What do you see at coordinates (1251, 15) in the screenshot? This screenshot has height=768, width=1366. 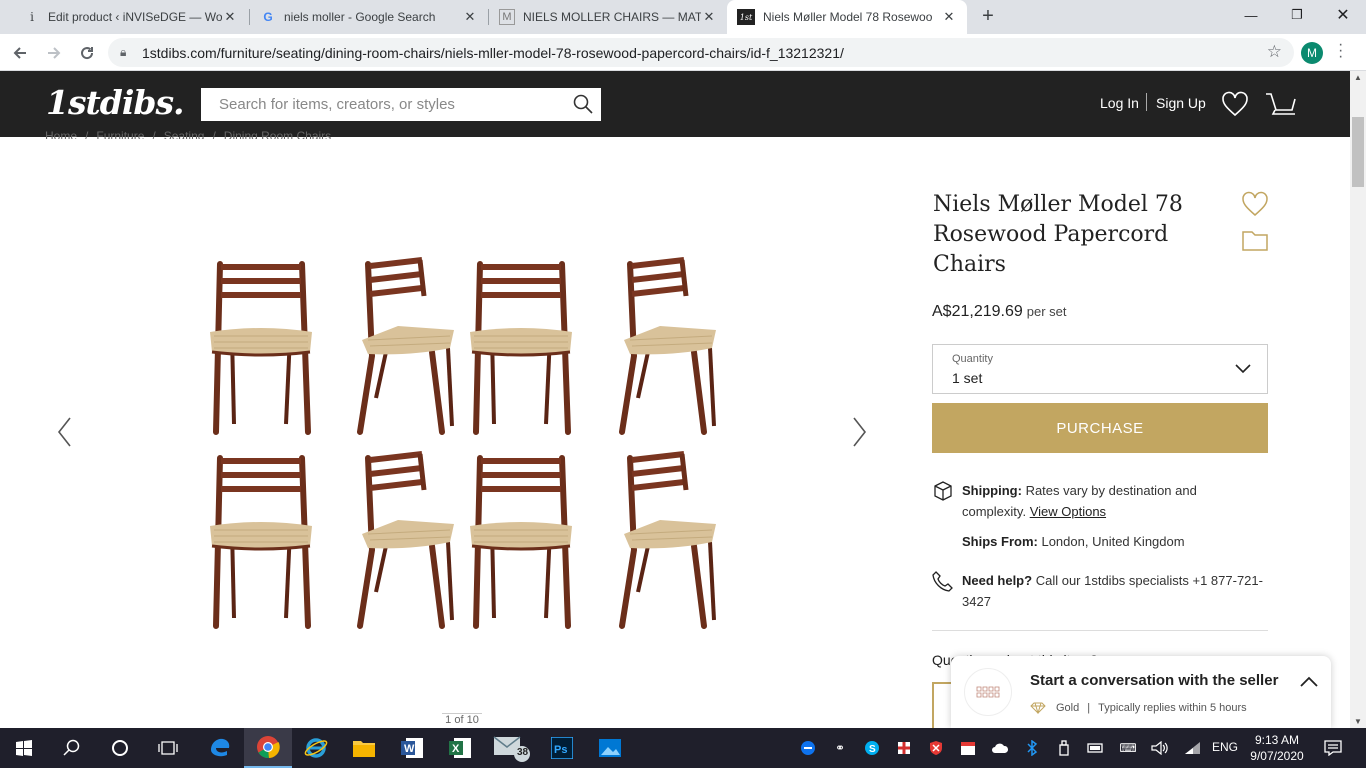 I see `minimize-button: —` at bounding box center [1251, 15].